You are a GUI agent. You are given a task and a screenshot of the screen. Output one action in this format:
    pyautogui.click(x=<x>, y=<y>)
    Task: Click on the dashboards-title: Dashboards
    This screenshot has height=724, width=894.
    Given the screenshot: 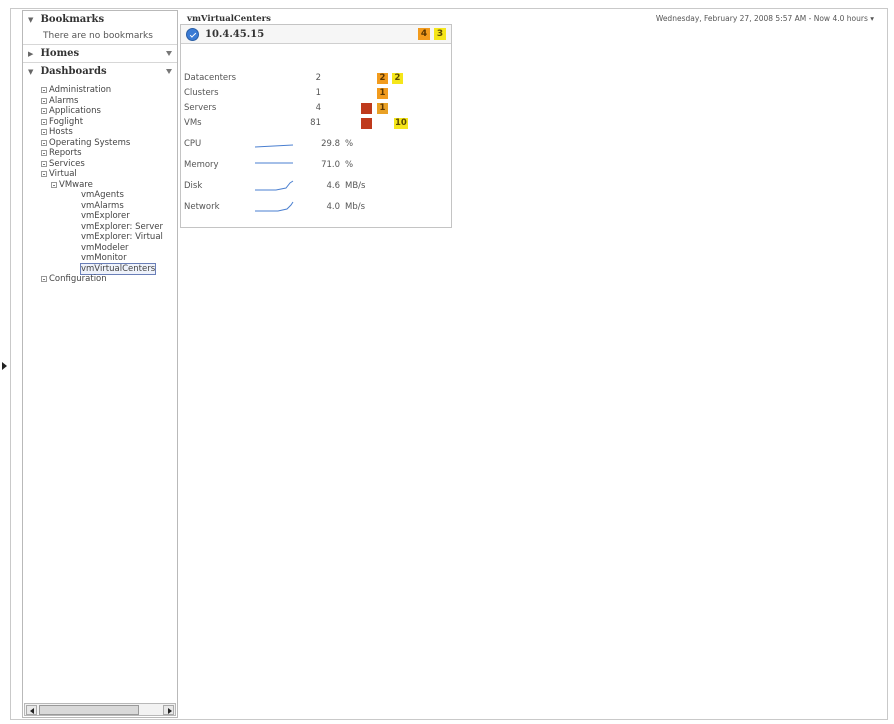 What is the action you would take?
    pyautogui.click(x=73, y=71)
    